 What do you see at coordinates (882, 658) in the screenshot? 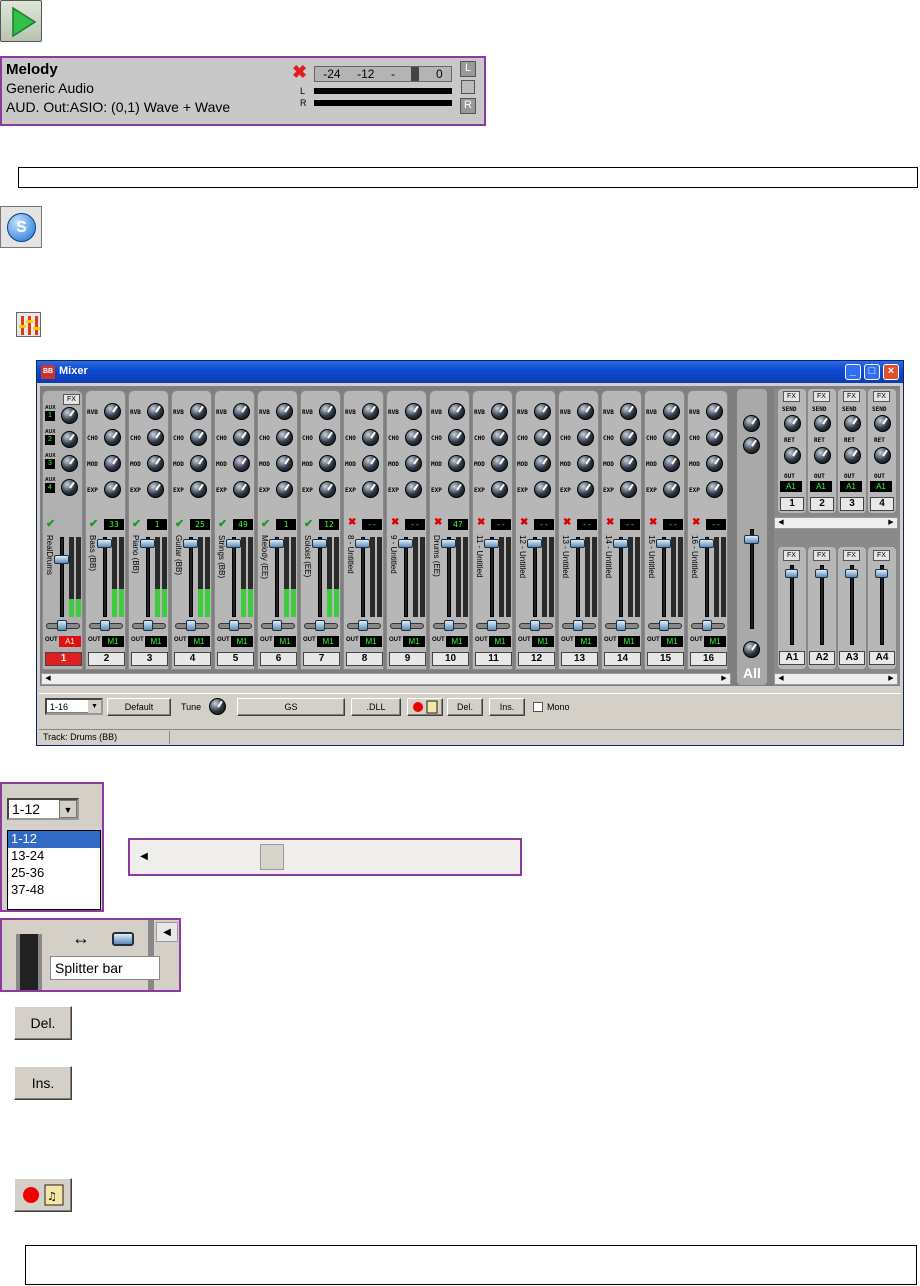
I see `aux-bus-label: A4` at bounding box center [882, 658].